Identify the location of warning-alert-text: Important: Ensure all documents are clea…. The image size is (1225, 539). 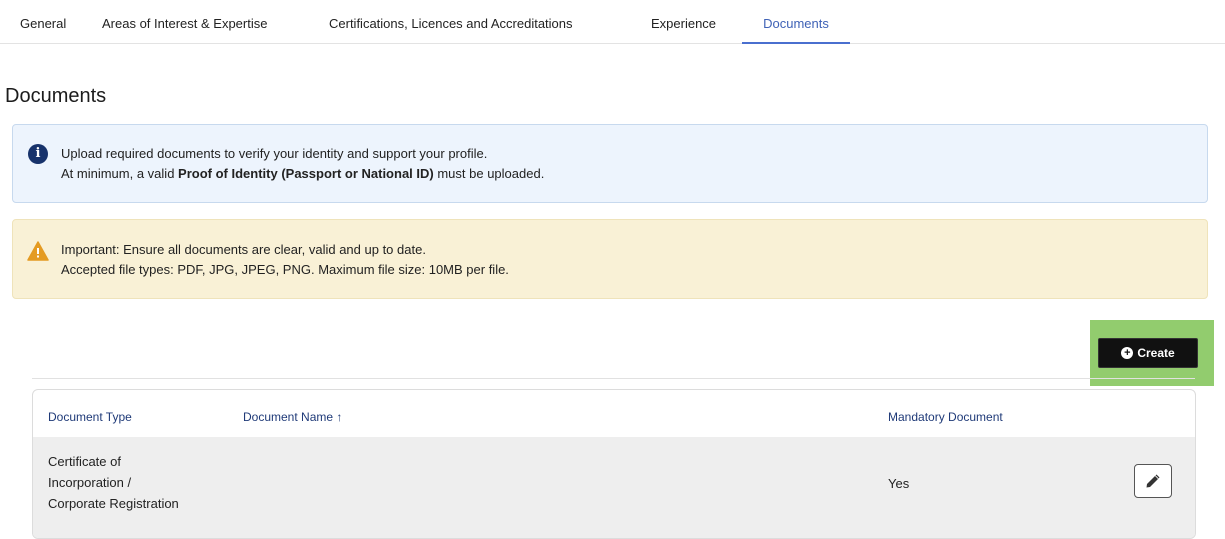
(285, 260).